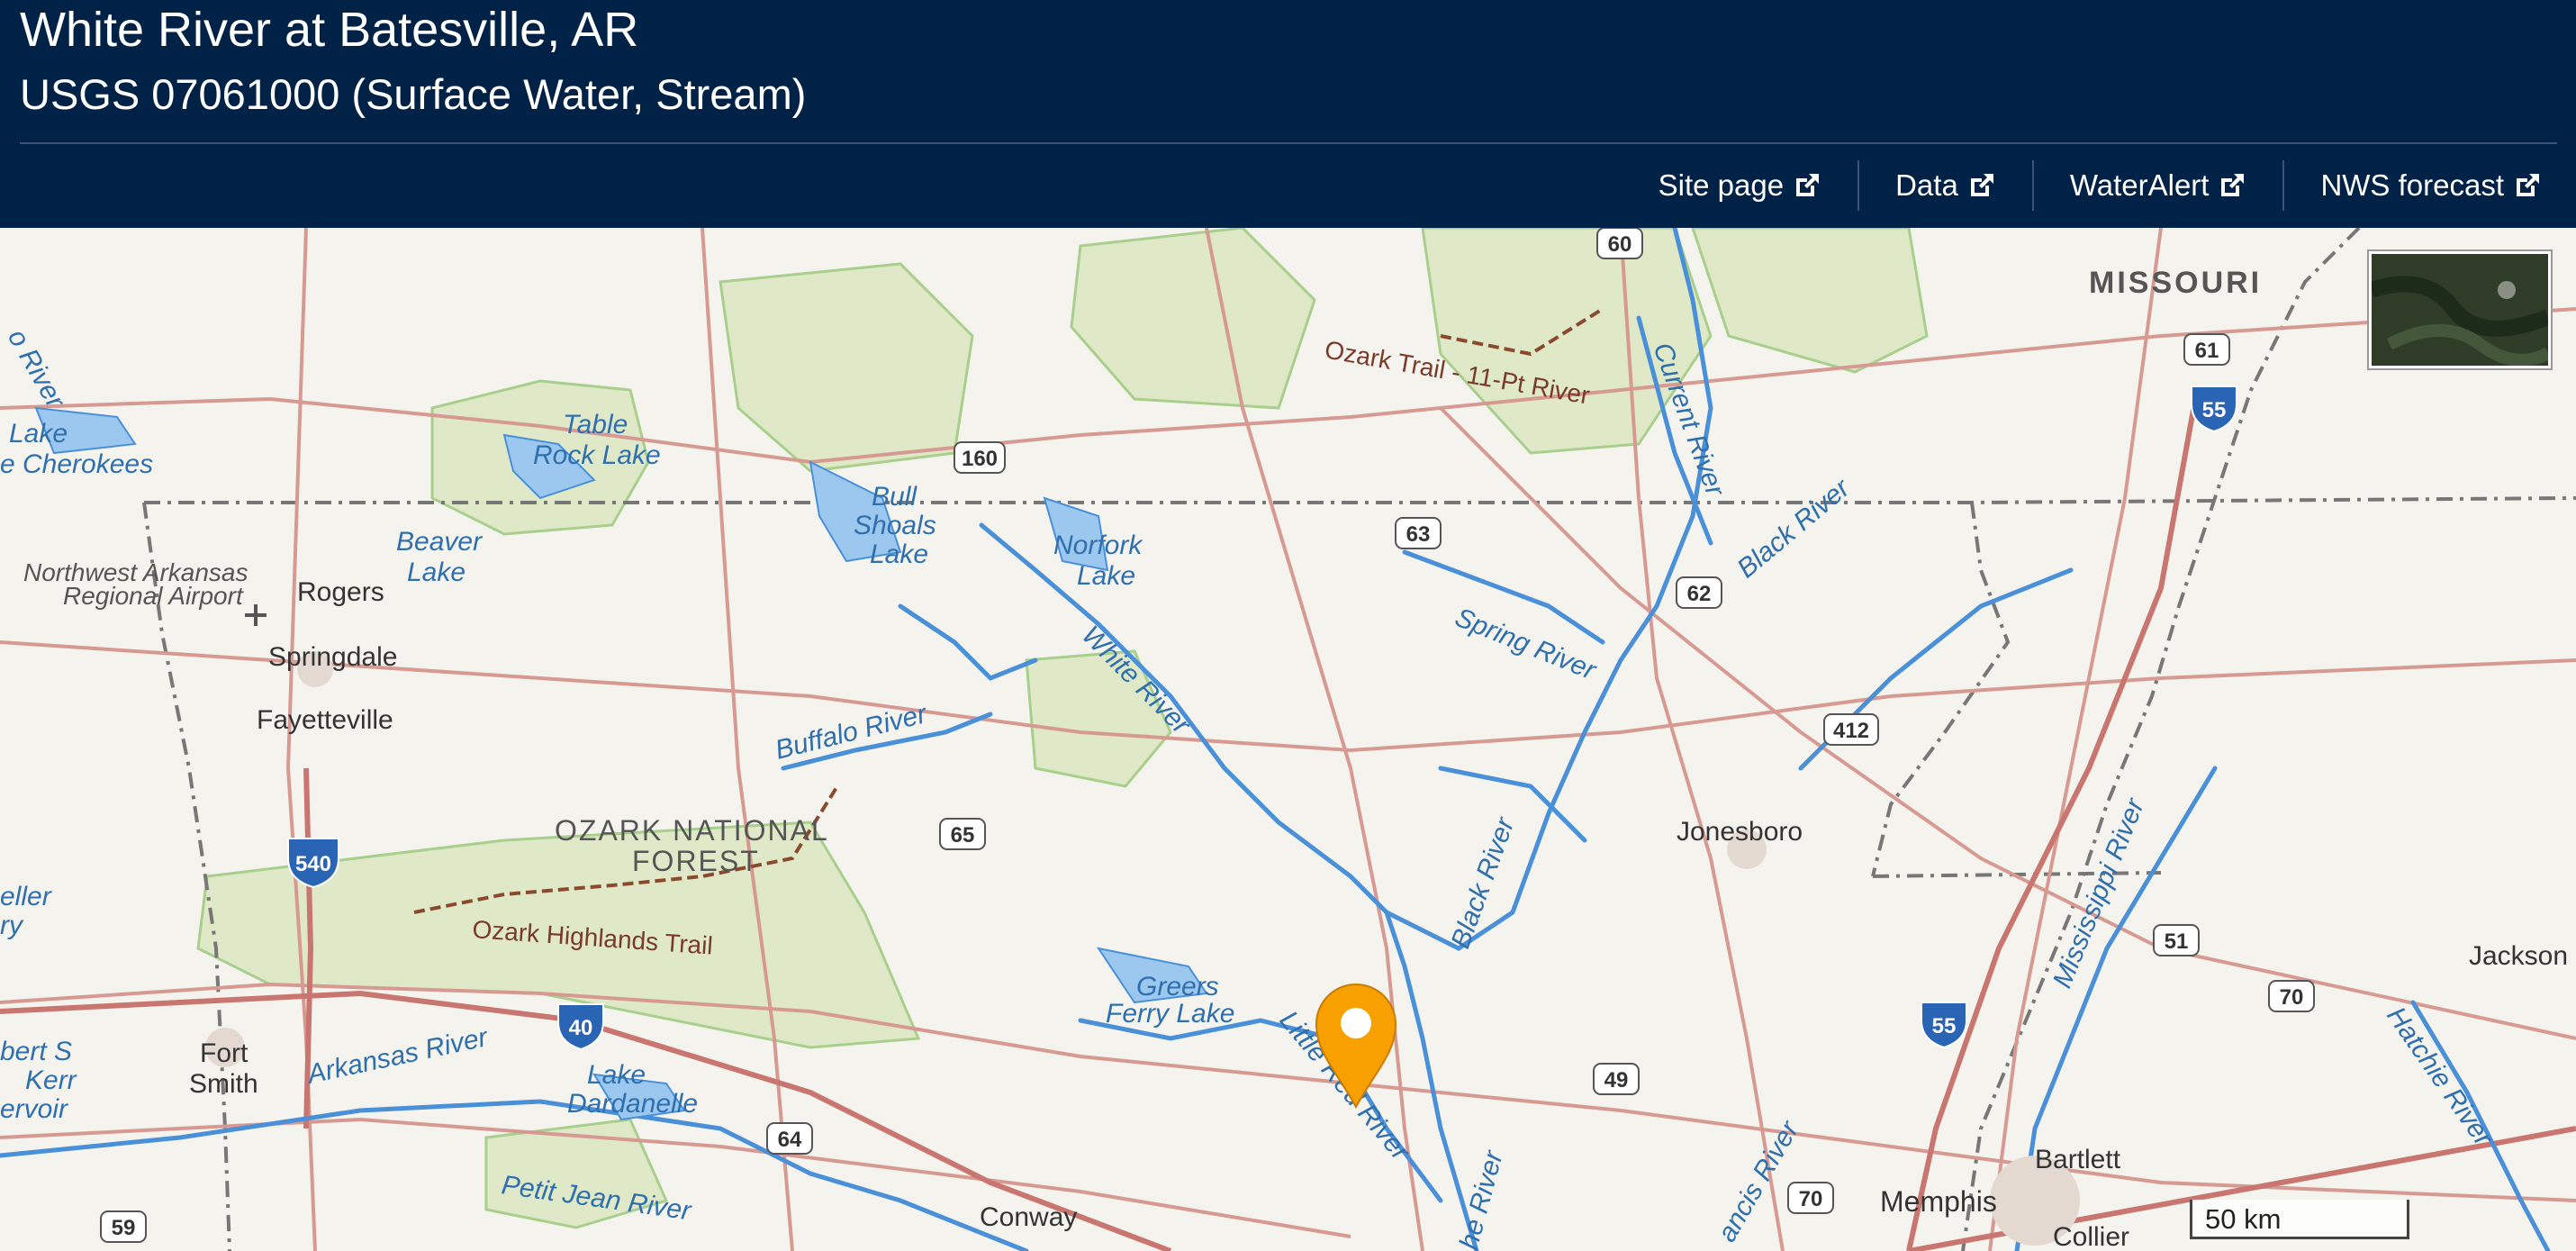  Describe the element at coordinates (1356, 1023) in the screenshot. I see `marker-center-dot` at that location.